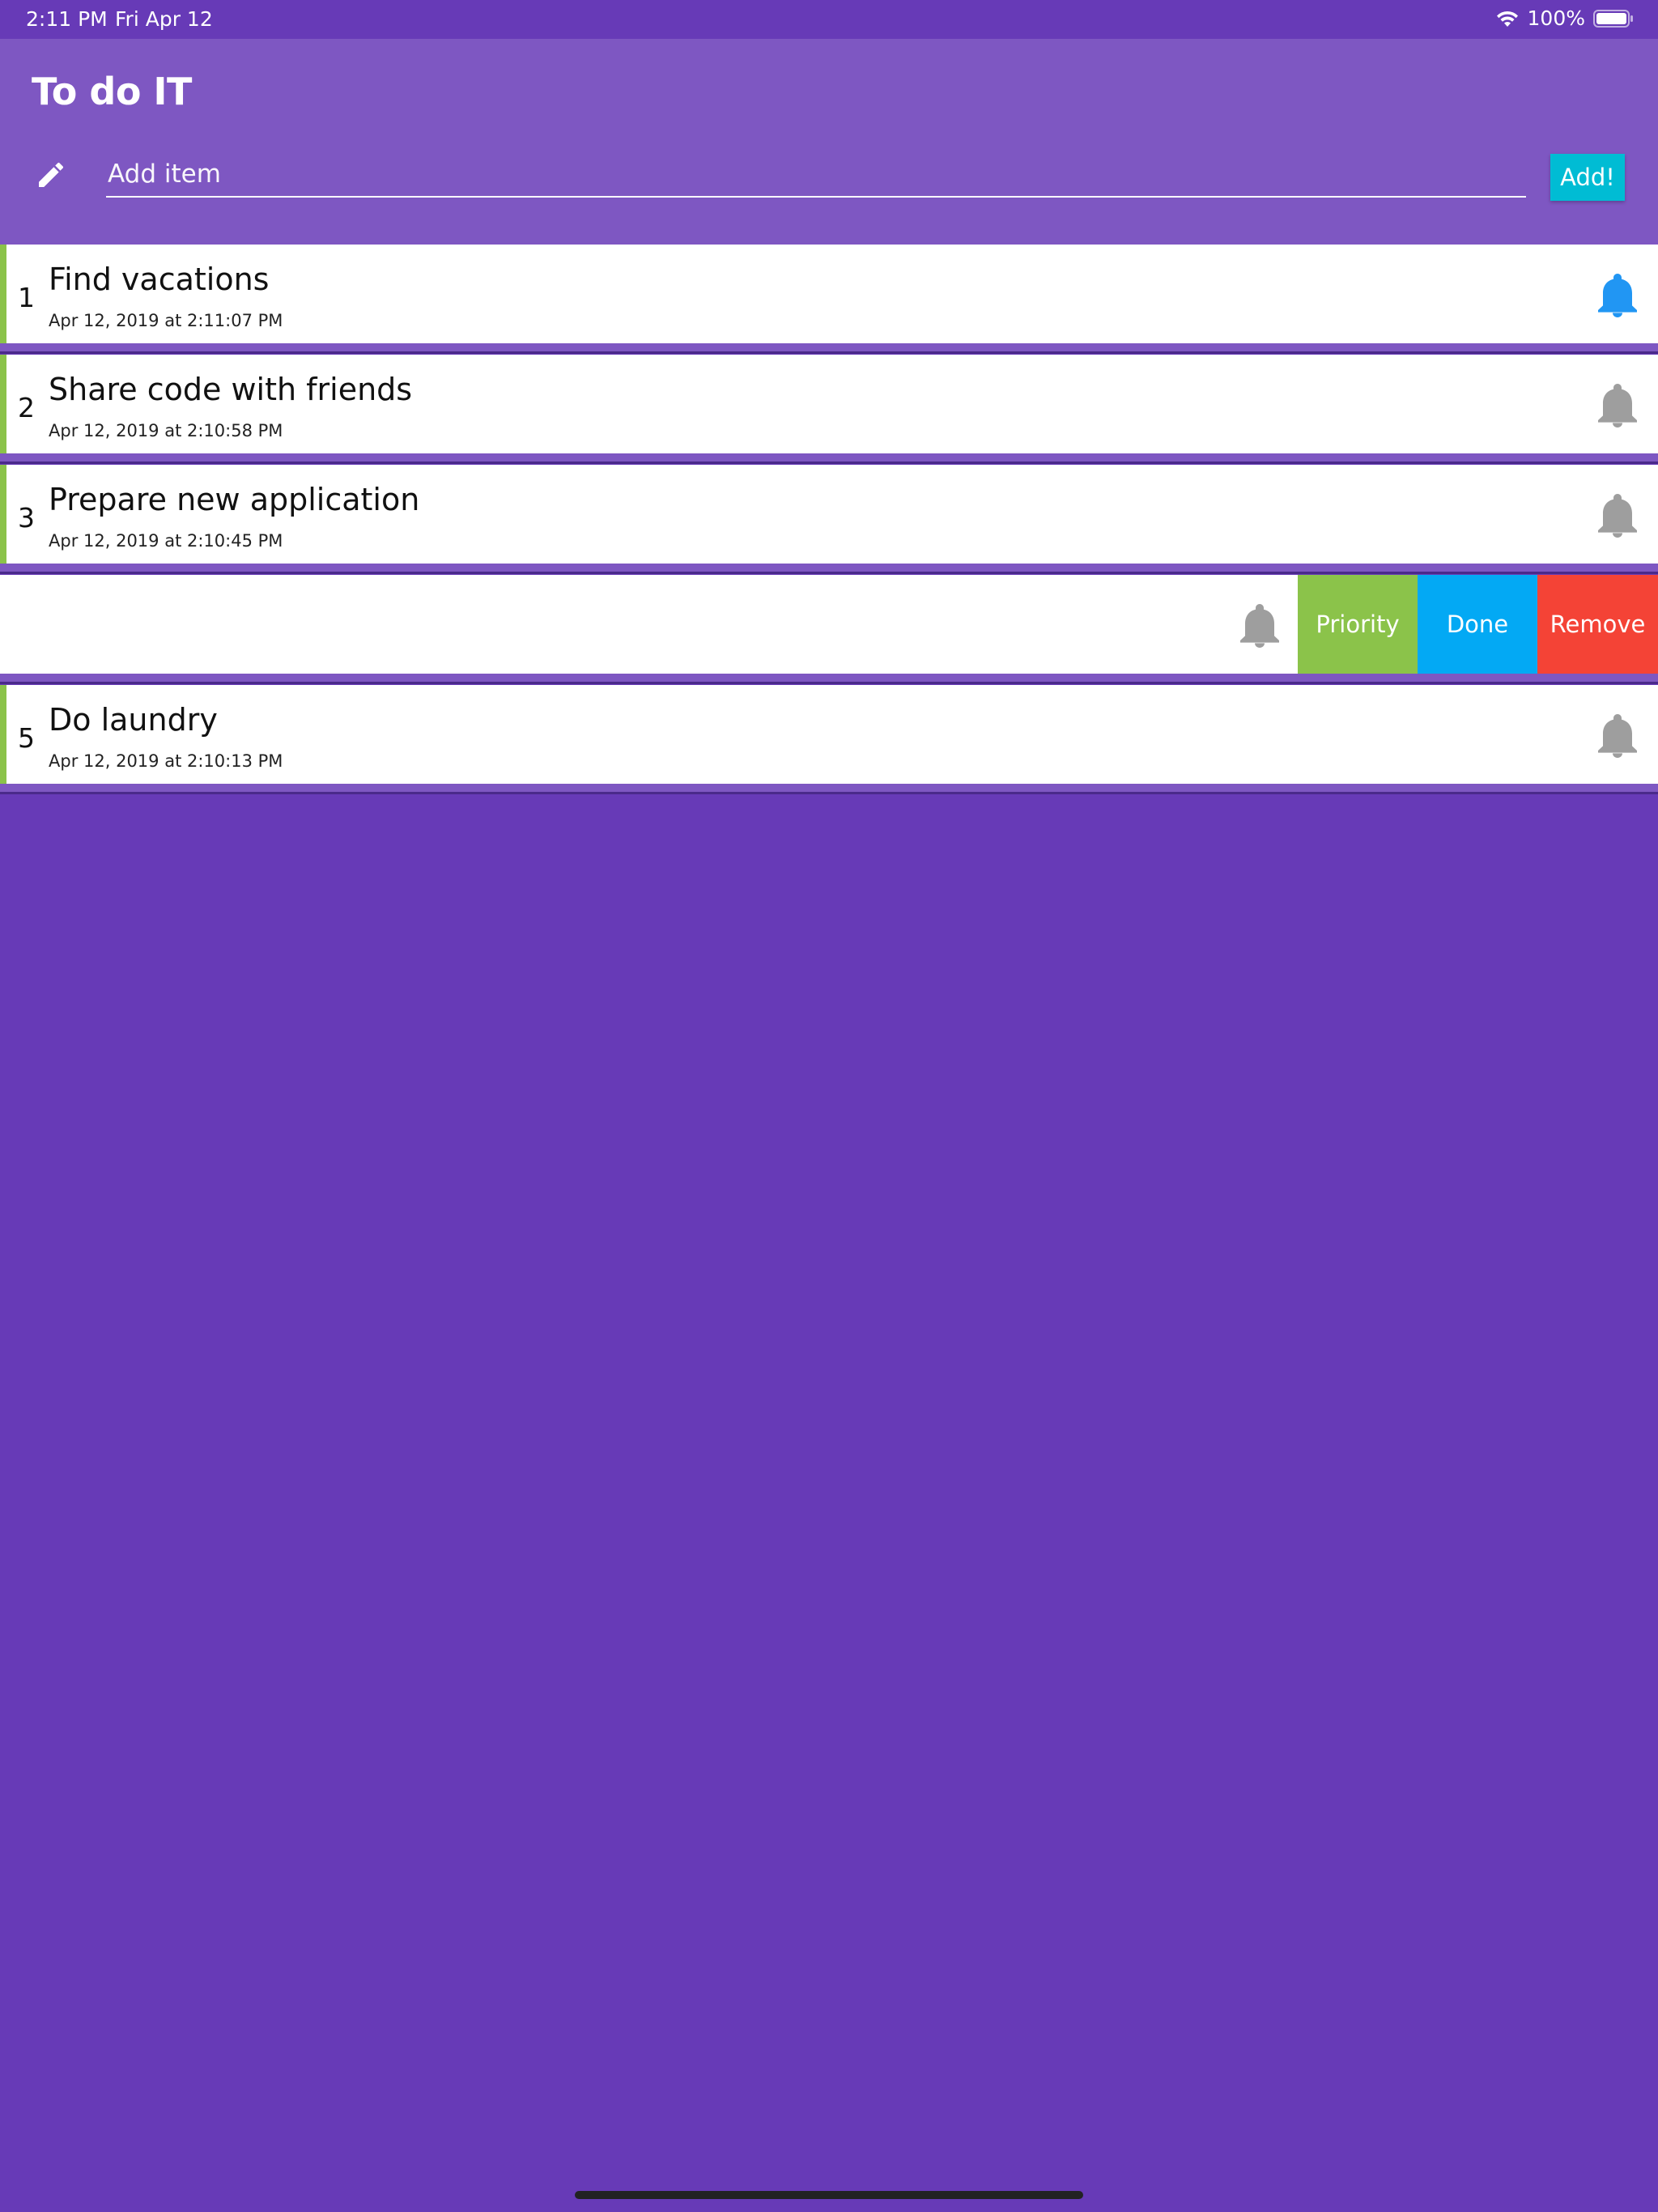 This screenshot has width=1658, height=2212. I want to click on pencil-icon, so click(51, 175).